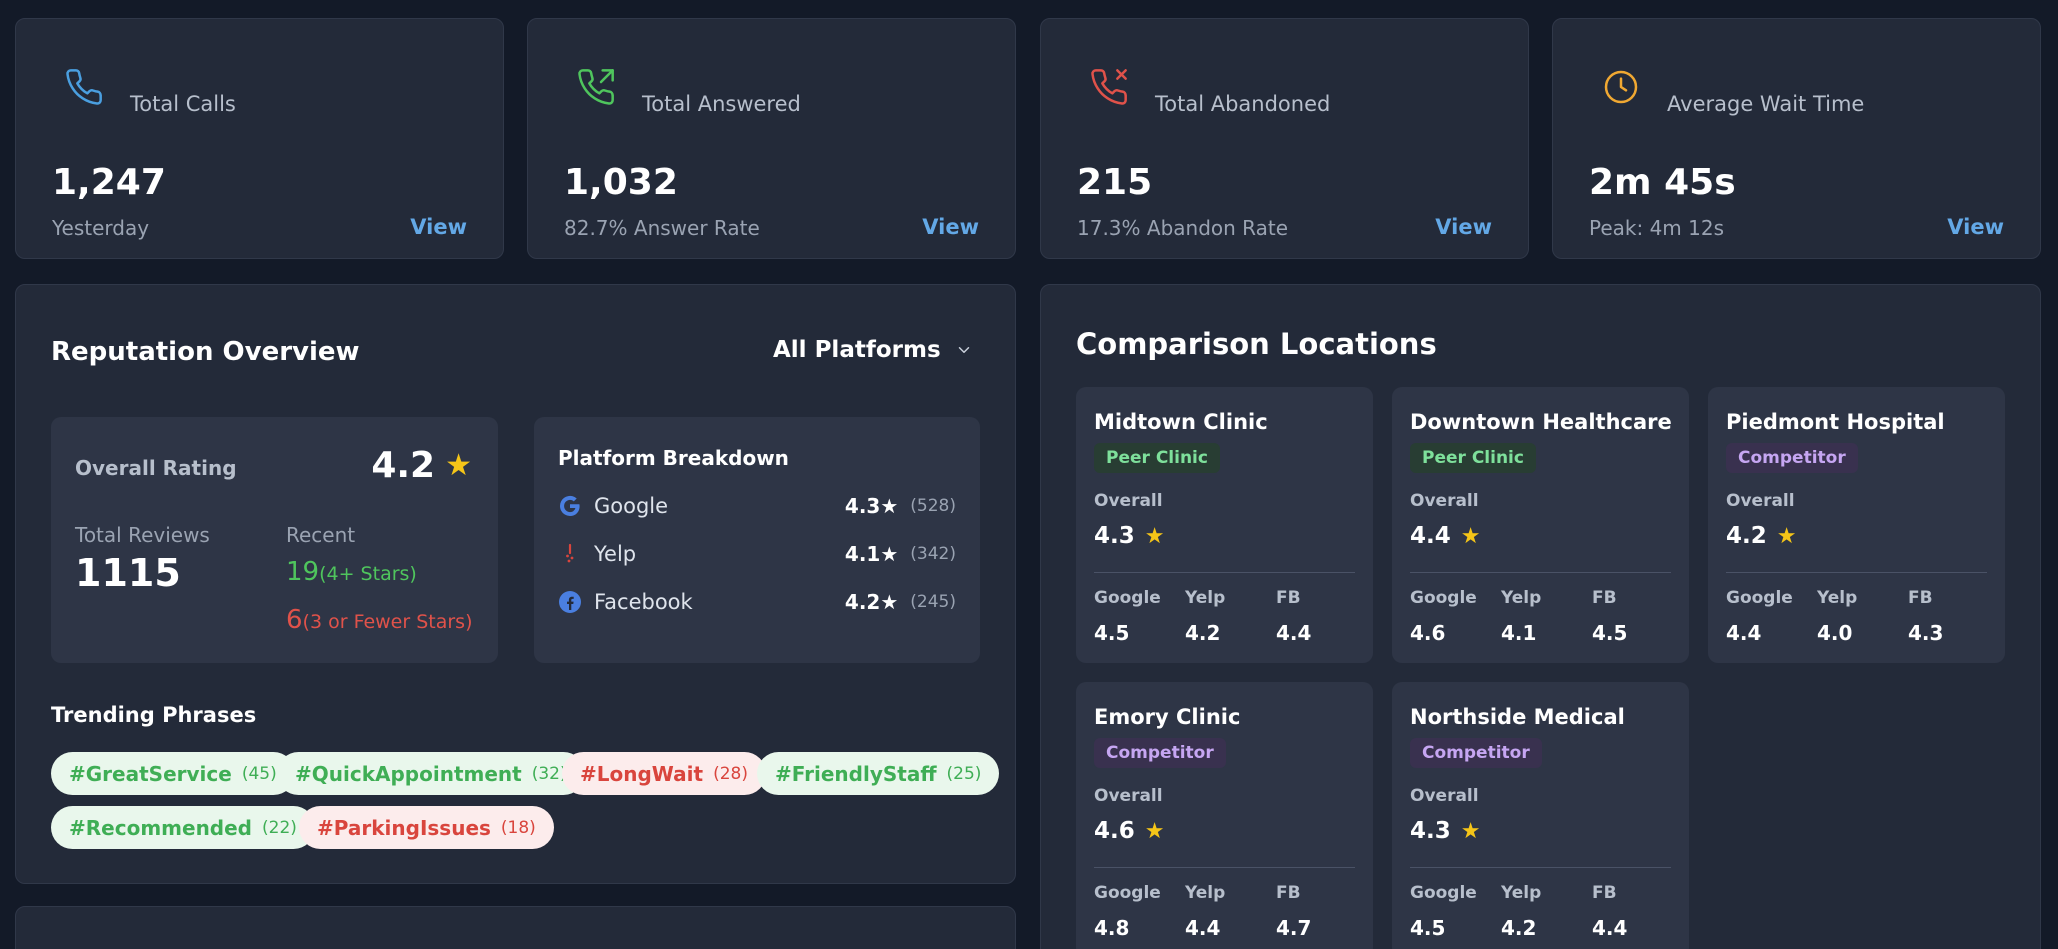 Image resolution: width=2058 pixels, height=949 pixels. I want to click on section-title: Comparison Locations, so click(1256, 344).